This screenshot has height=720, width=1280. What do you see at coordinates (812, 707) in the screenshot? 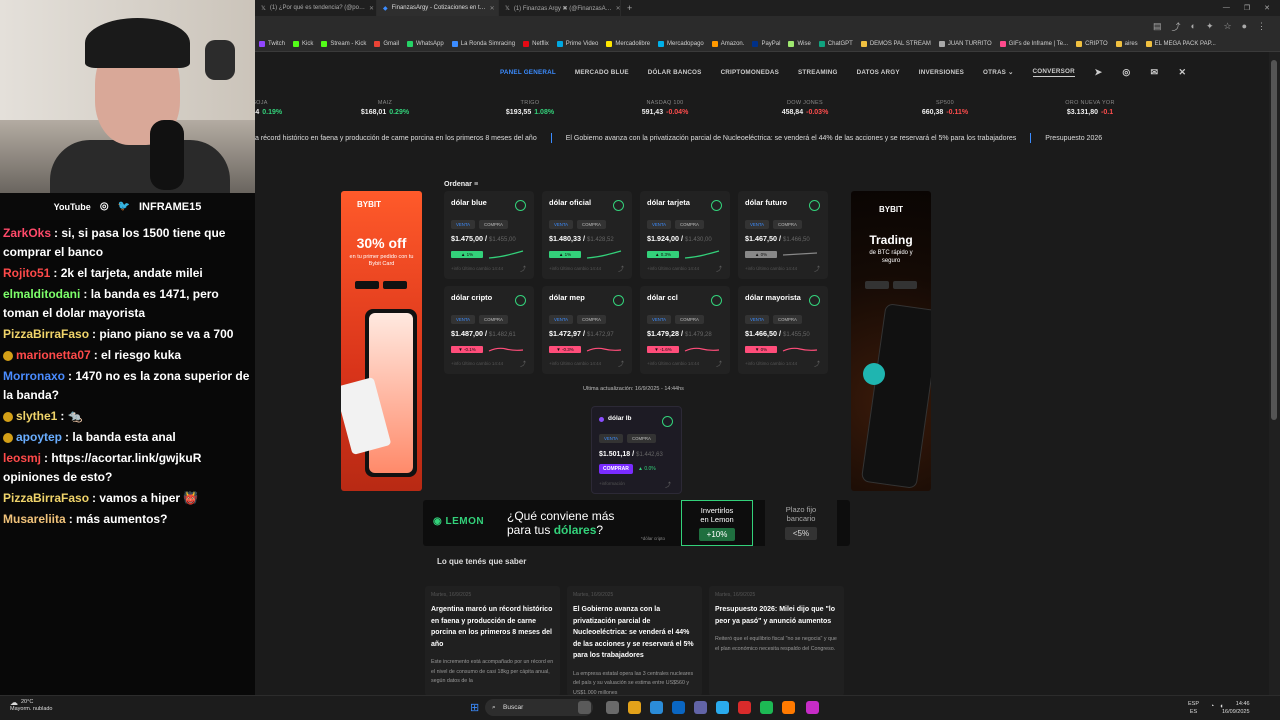
I see `app-icon` at bounding box center [812, 707].